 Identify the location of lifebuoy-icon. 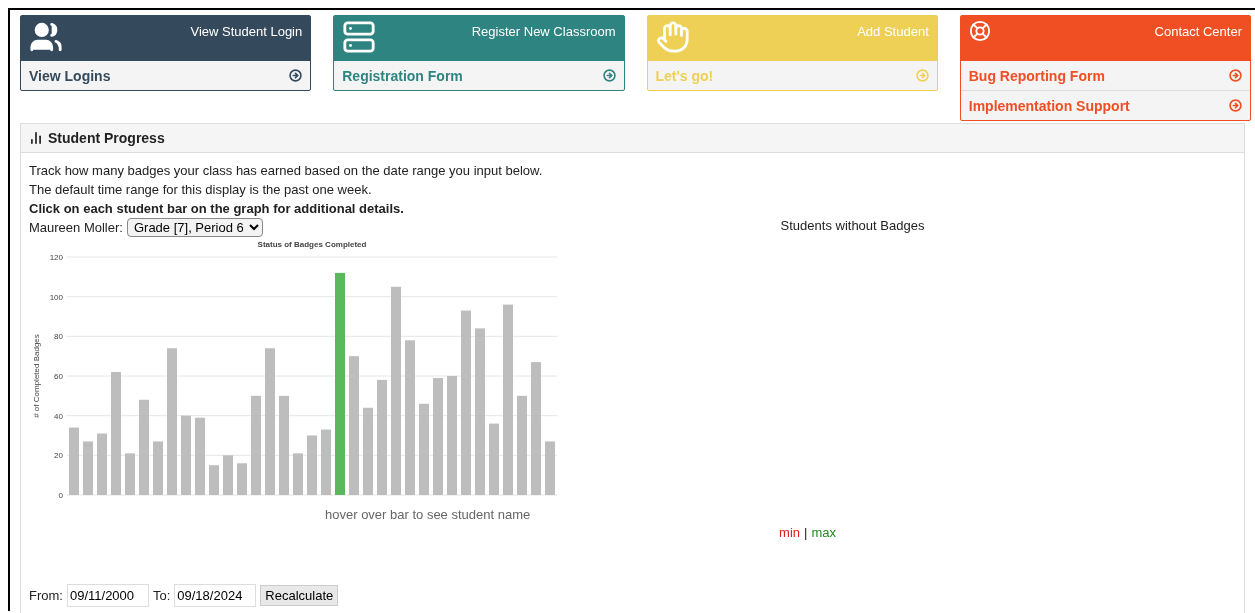
(979, 31).